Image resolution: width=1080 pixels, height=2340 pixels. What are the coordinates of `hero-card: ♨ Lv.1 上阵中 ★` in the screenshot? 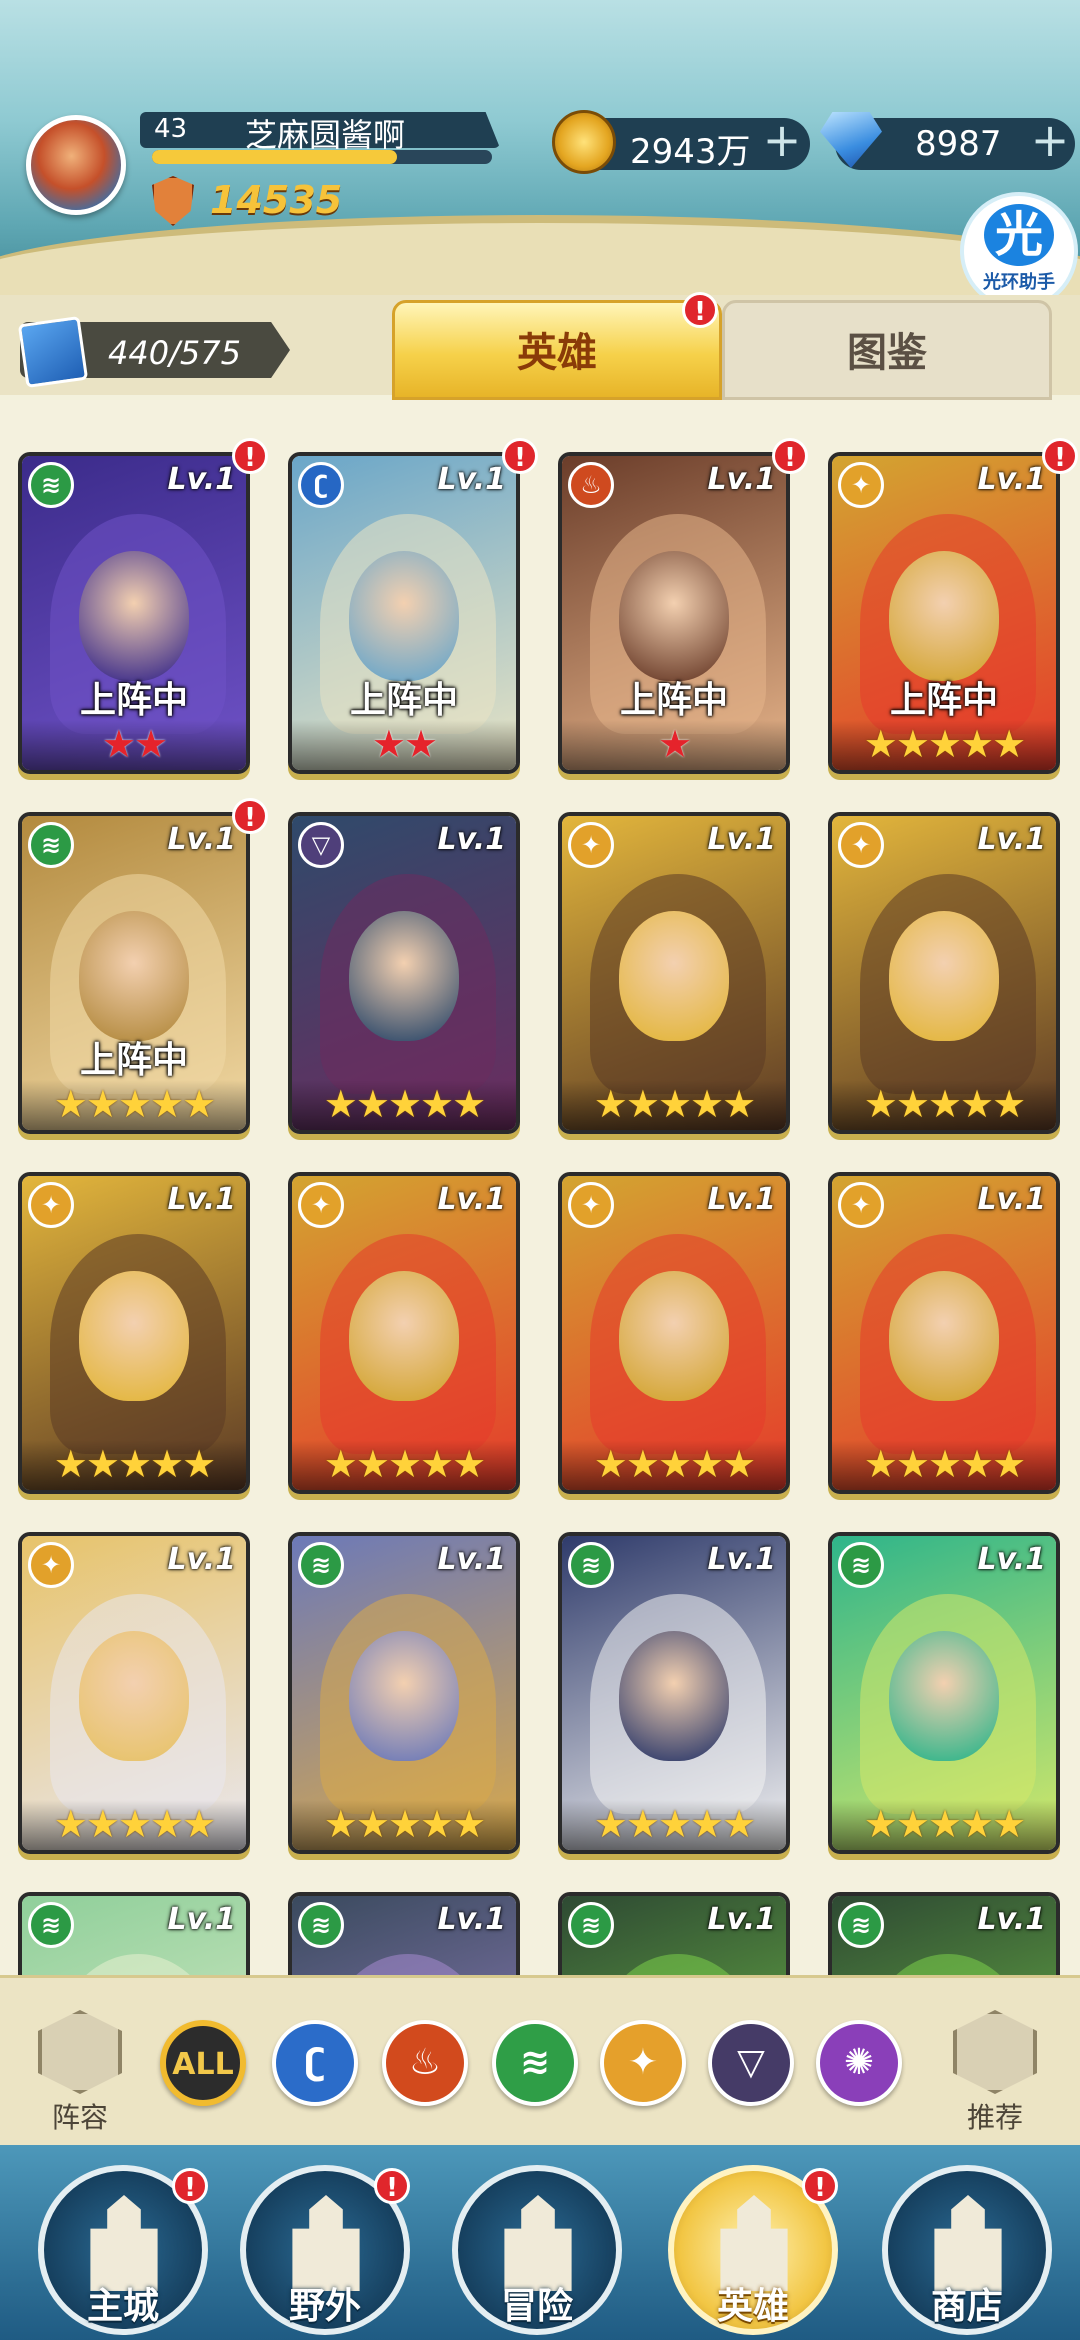 It's located at (674, 613).